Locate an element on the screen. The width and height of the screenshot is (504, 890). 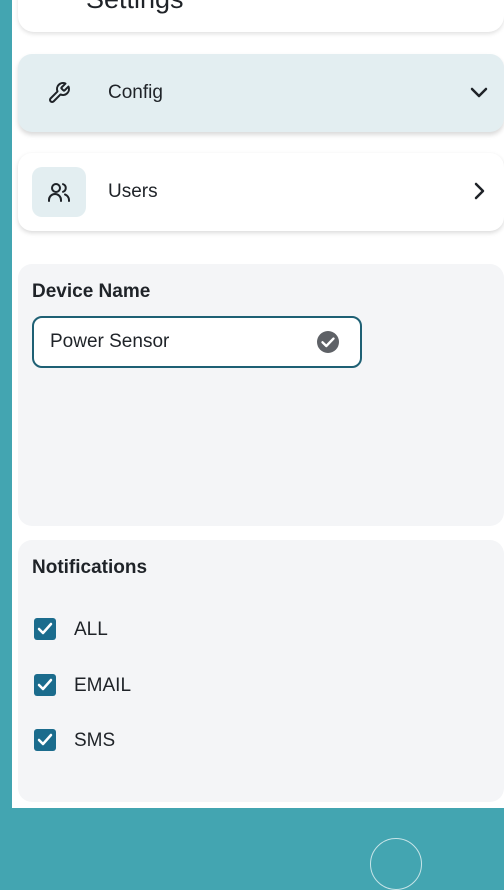
checkbox-all is located at coordinates (45, 629).